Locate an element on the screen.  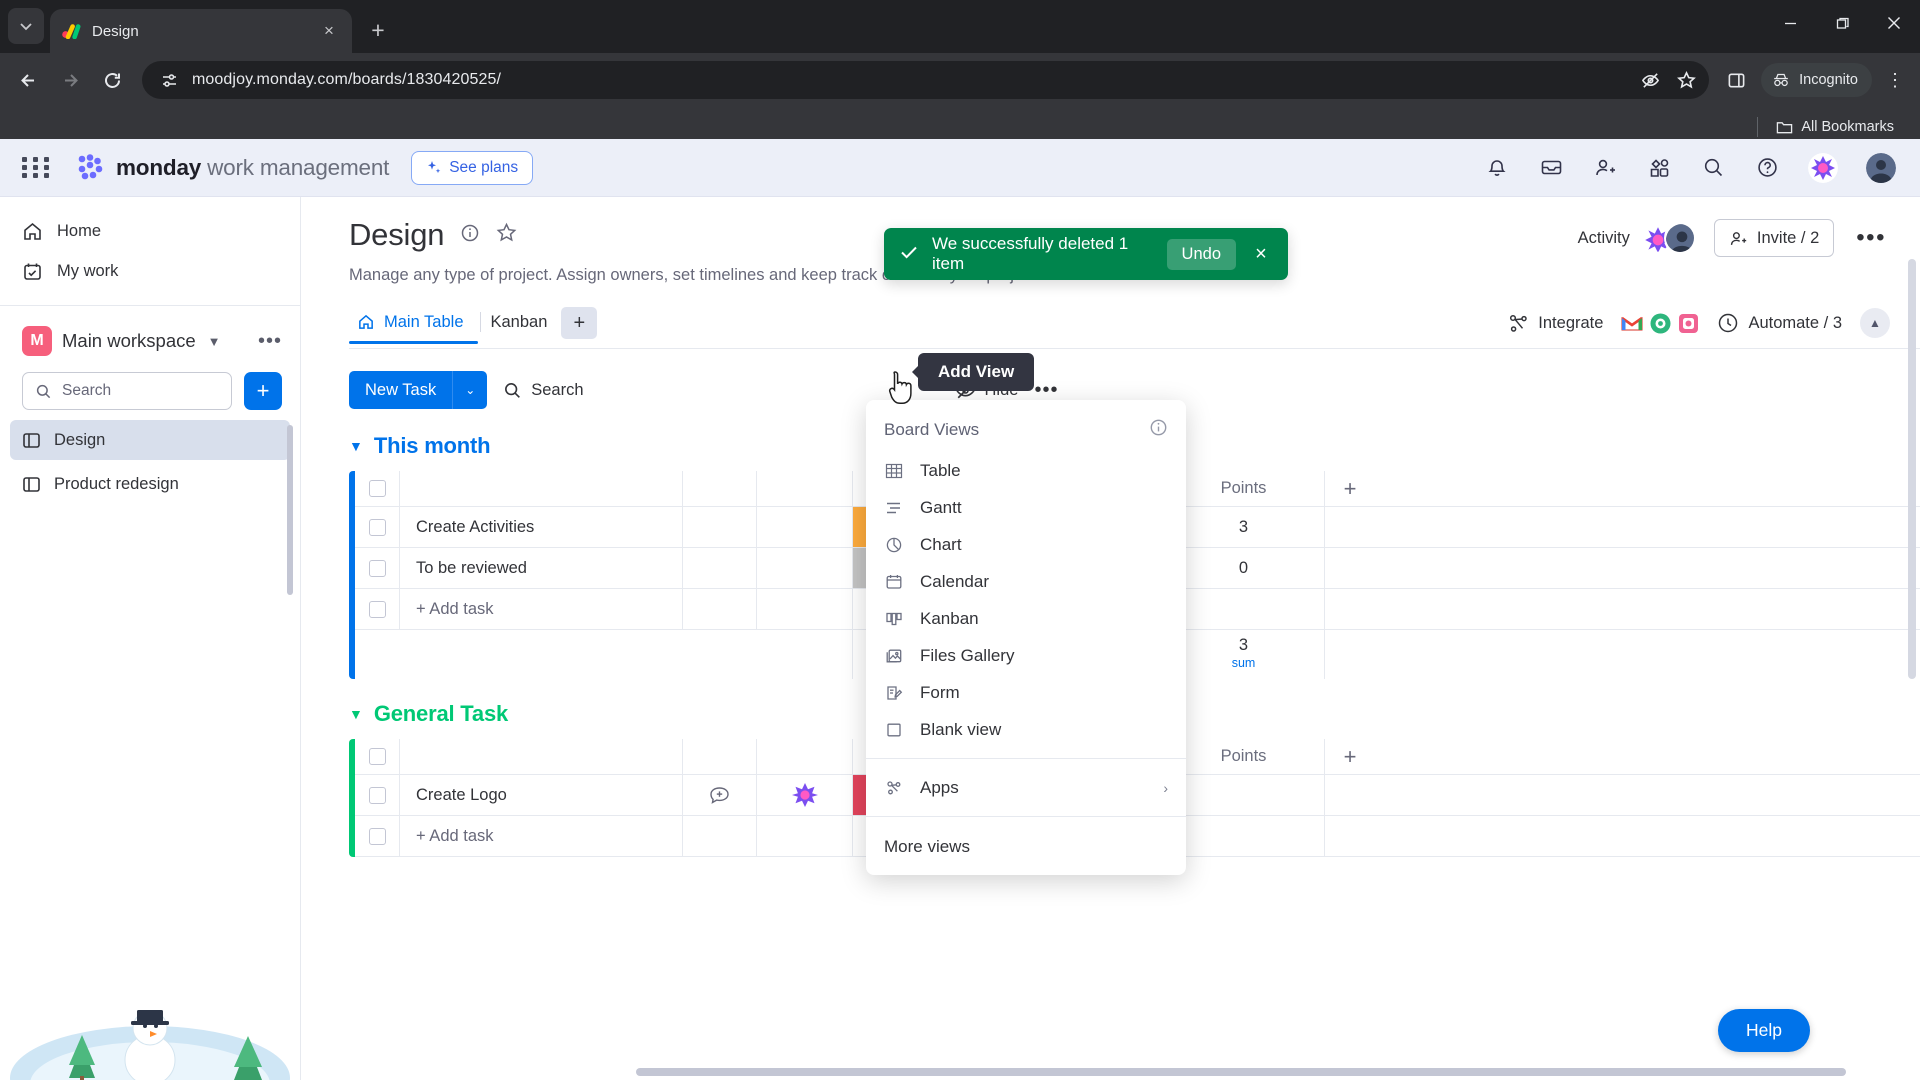
workspace-selector: M Main workspace ▼ ••• is located at coordinates (150, 334).